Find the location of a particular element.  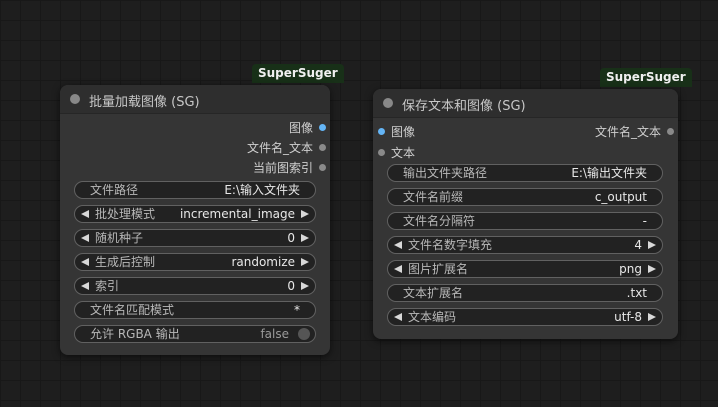

output-slot-image: 图像 is located at coordinates (307, 128).